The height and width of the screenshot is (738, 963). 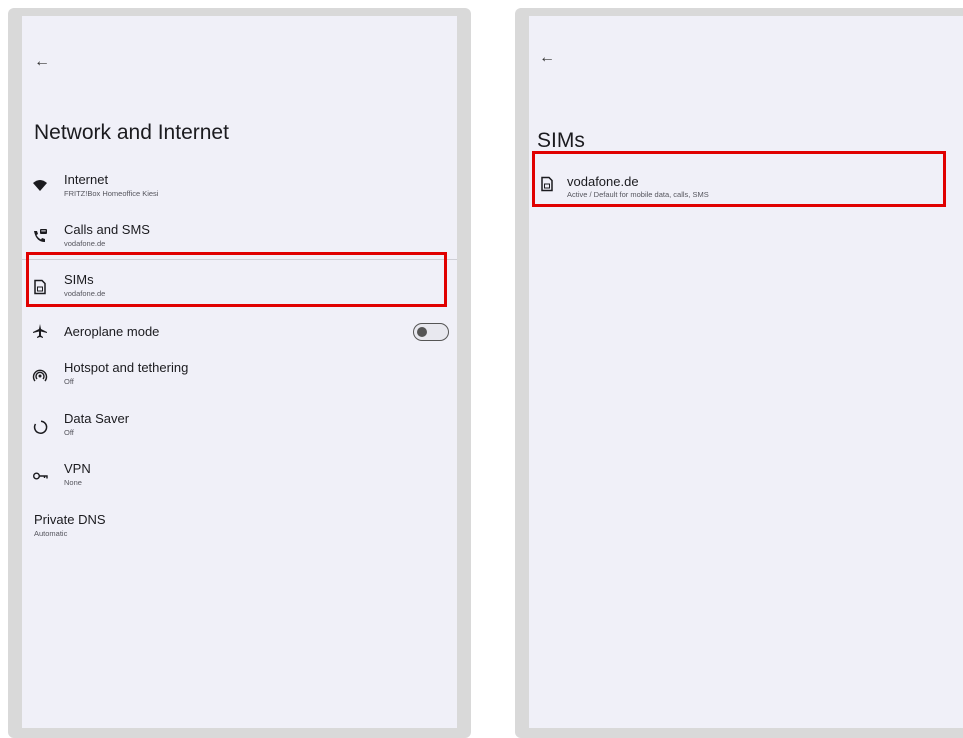 I want to click on item-label: Hotspot and tethering, so click(x=126, y=367).